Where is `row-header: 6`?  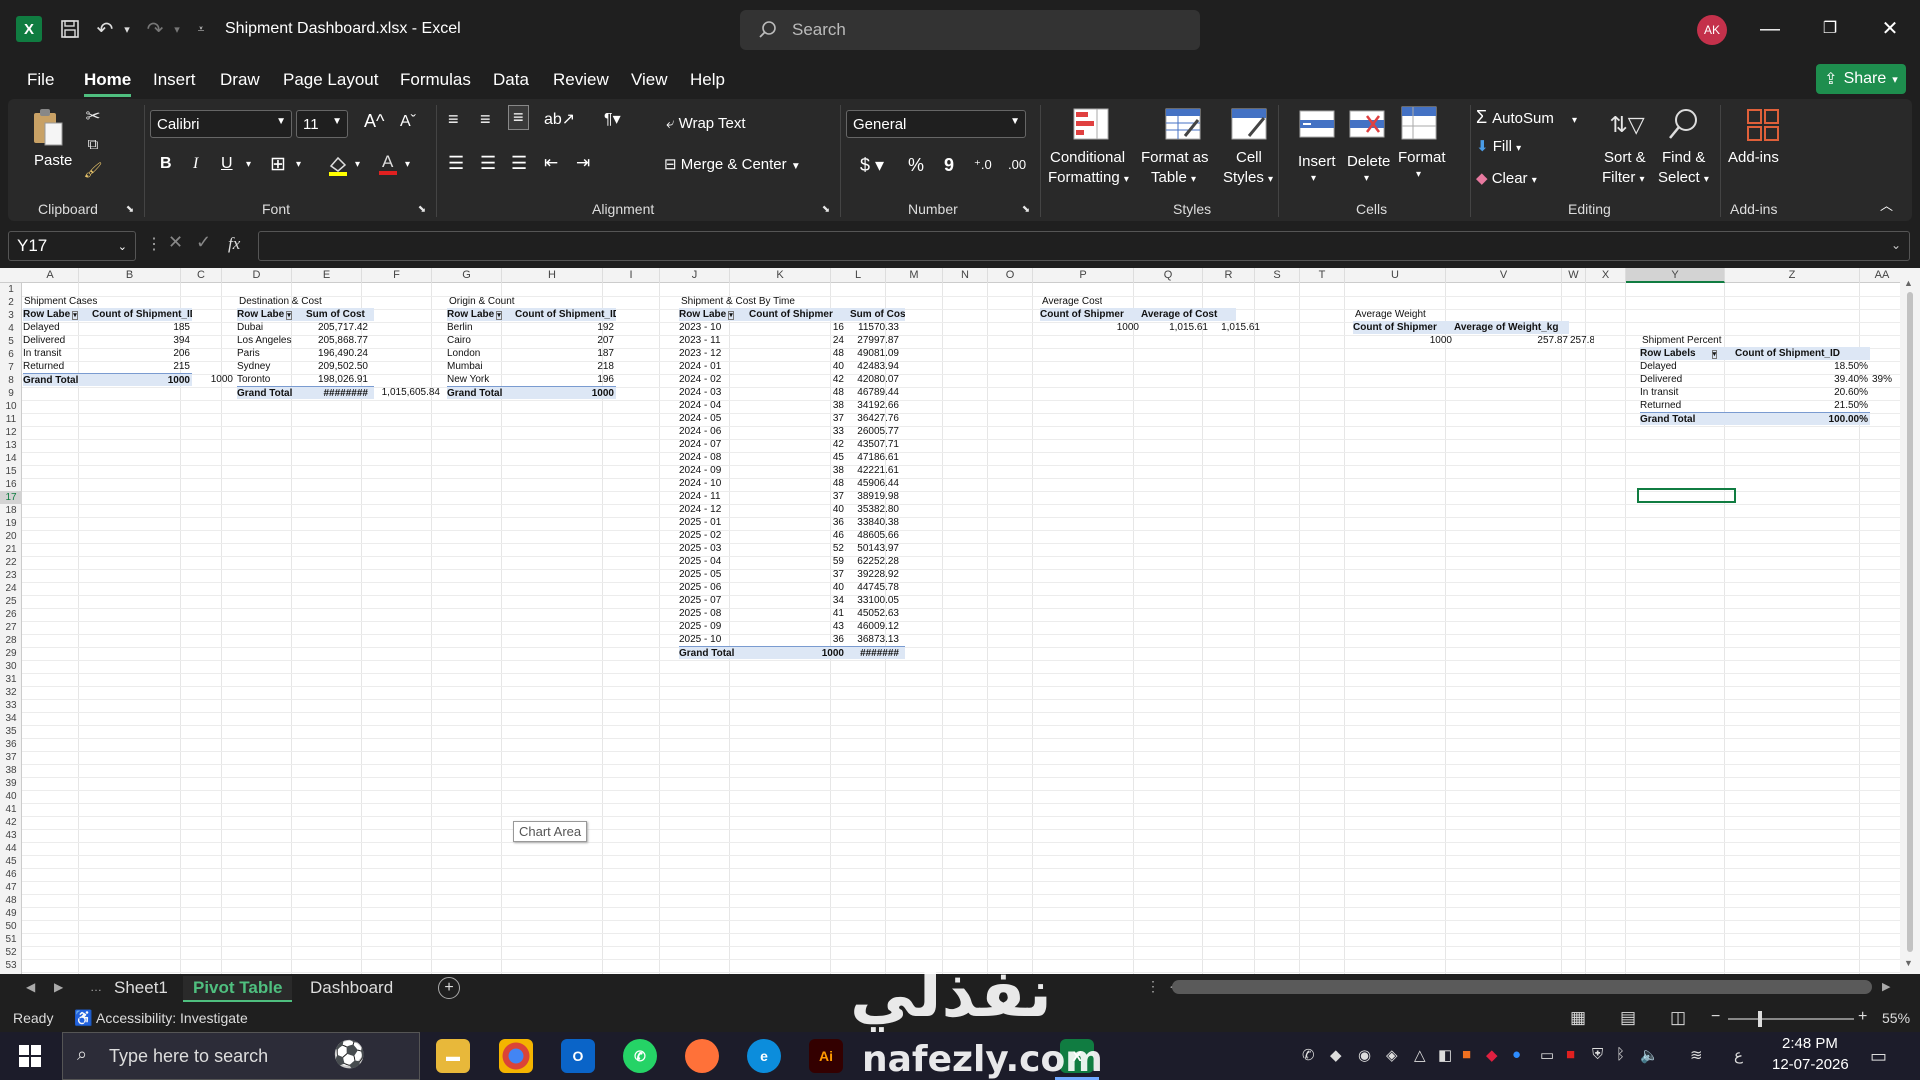 row-header: 6 is located at coordinates (11, 354).